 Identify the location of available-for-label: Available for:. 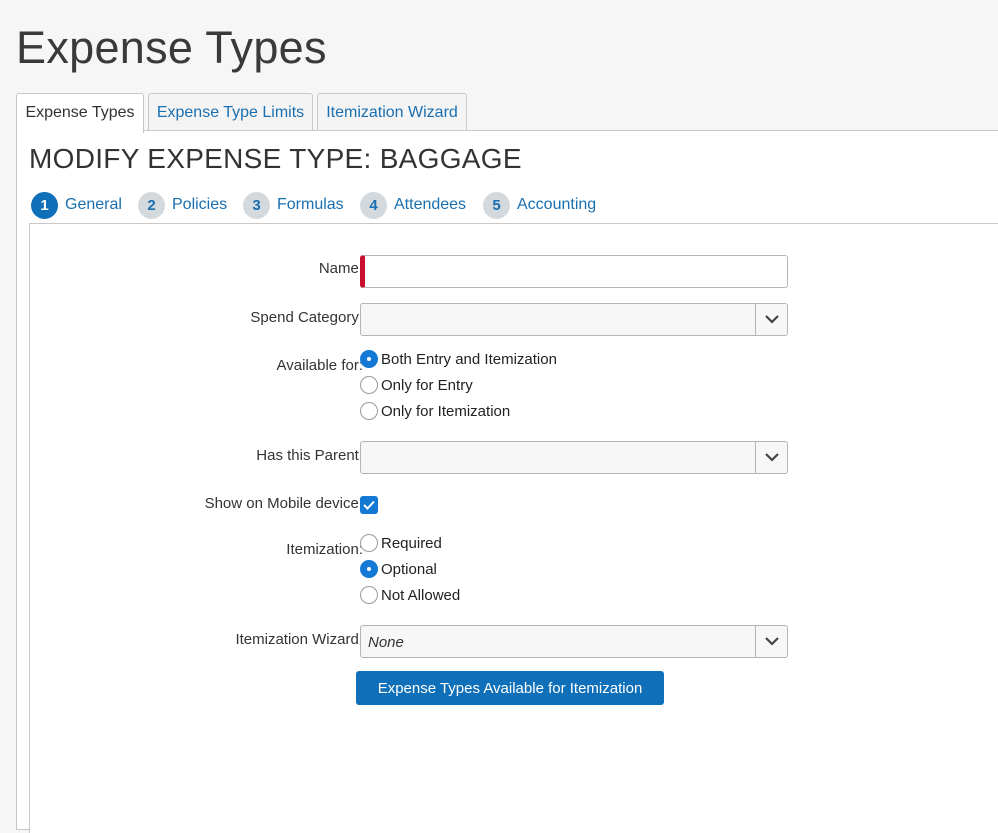
(319, 365).